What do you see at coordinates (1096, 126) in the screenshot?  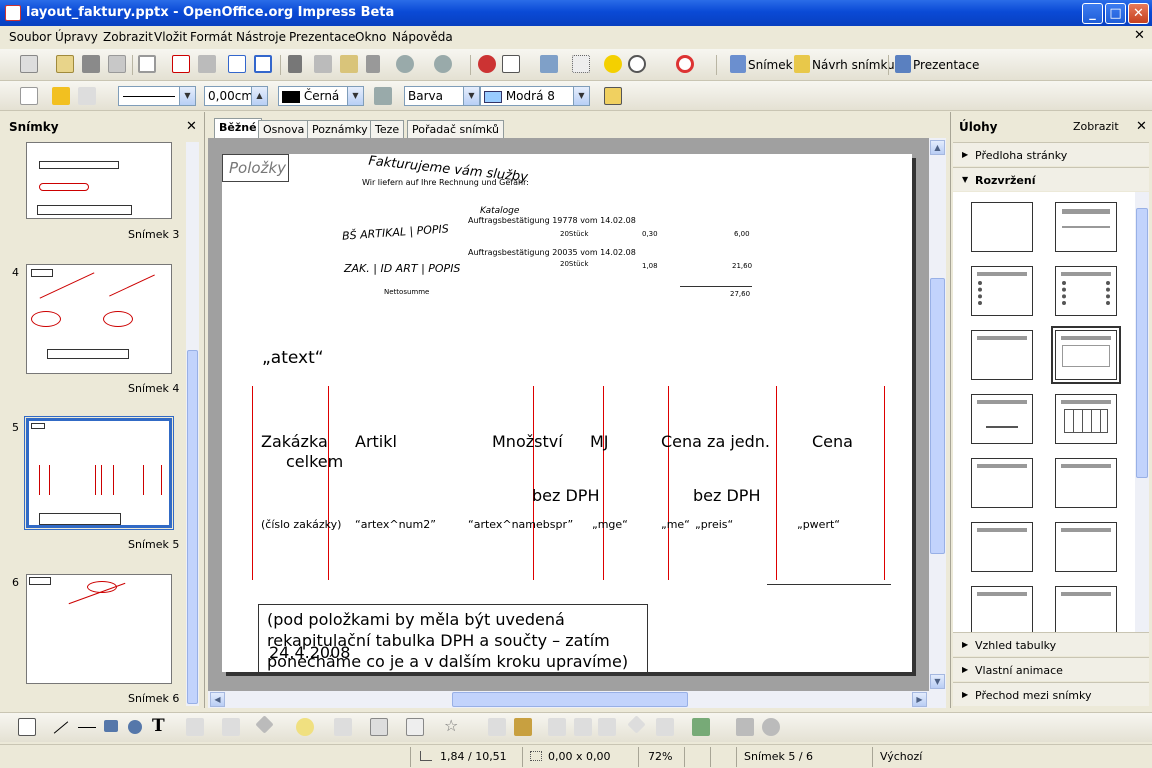 I see `tasks-view-menu: Zobrazit` at bounding box center [1096, 126].